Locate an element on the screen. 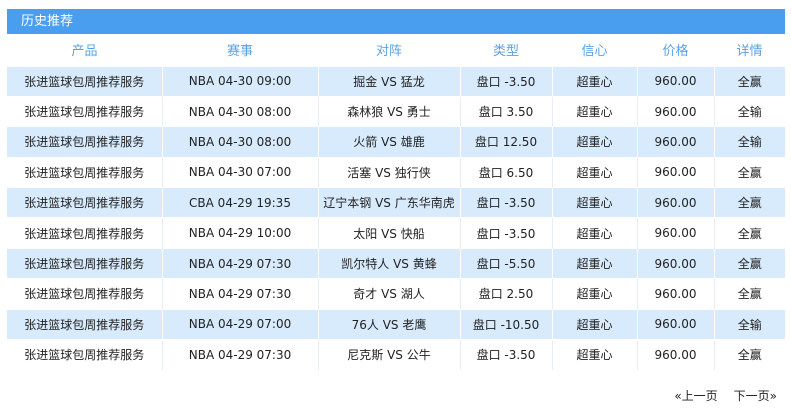 This screenshot has width=791, height=409. cell-type: 盘口 -5.50 is located at coordinates (505, 263).